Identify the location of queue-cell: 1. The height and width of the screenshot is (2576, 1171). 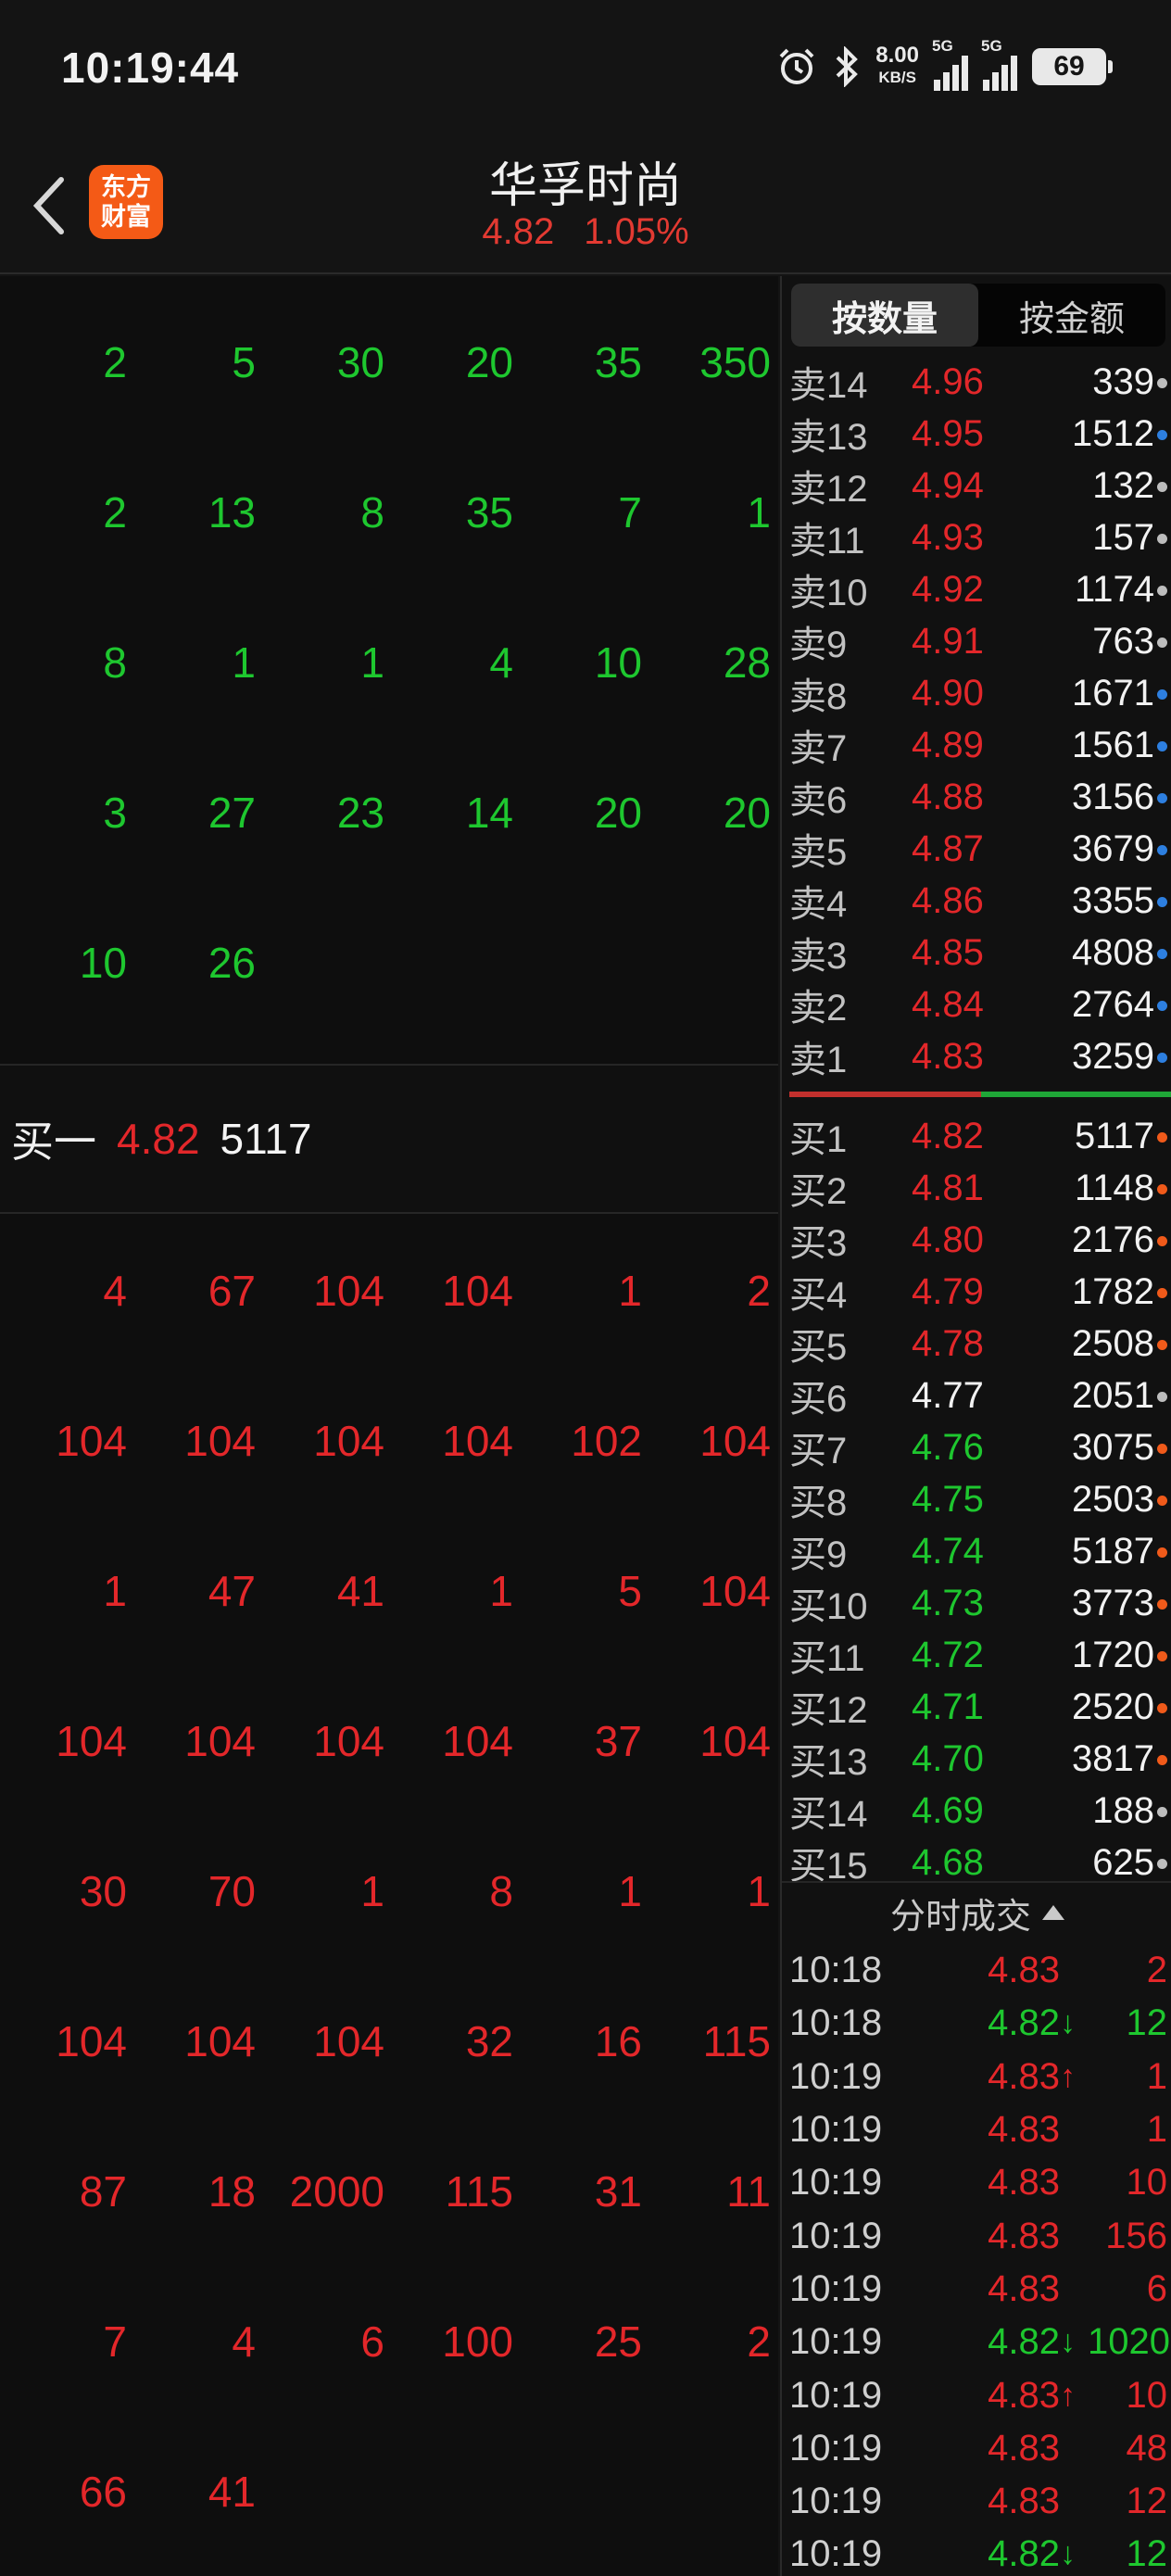
(244, 663).